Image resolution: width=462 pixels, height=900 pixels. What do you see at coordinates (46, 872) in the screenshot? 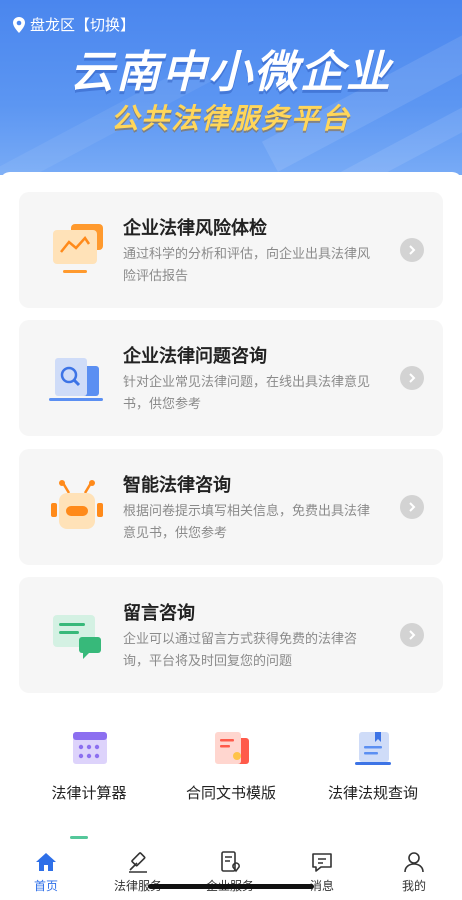
I see `tab-home: 首页` at bounding box center [46, 872].